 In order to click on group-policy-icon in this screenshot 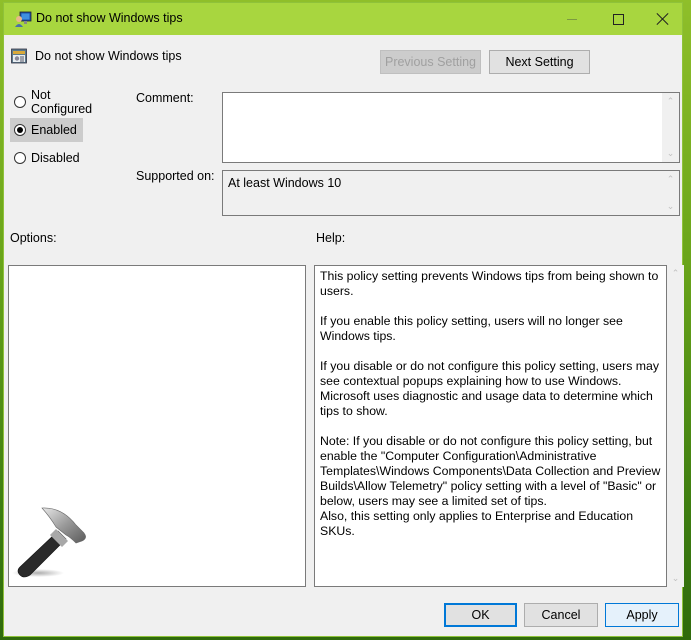, I will do `click(23, 19)`.